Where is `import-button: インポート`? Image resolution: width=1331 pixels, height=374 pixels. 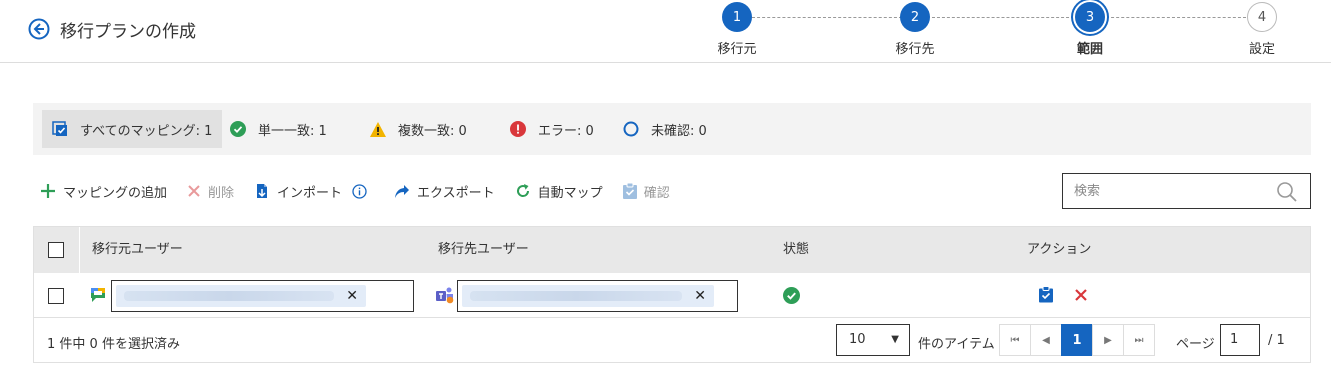
import-button: インポート is located at coordinates (314, 191).